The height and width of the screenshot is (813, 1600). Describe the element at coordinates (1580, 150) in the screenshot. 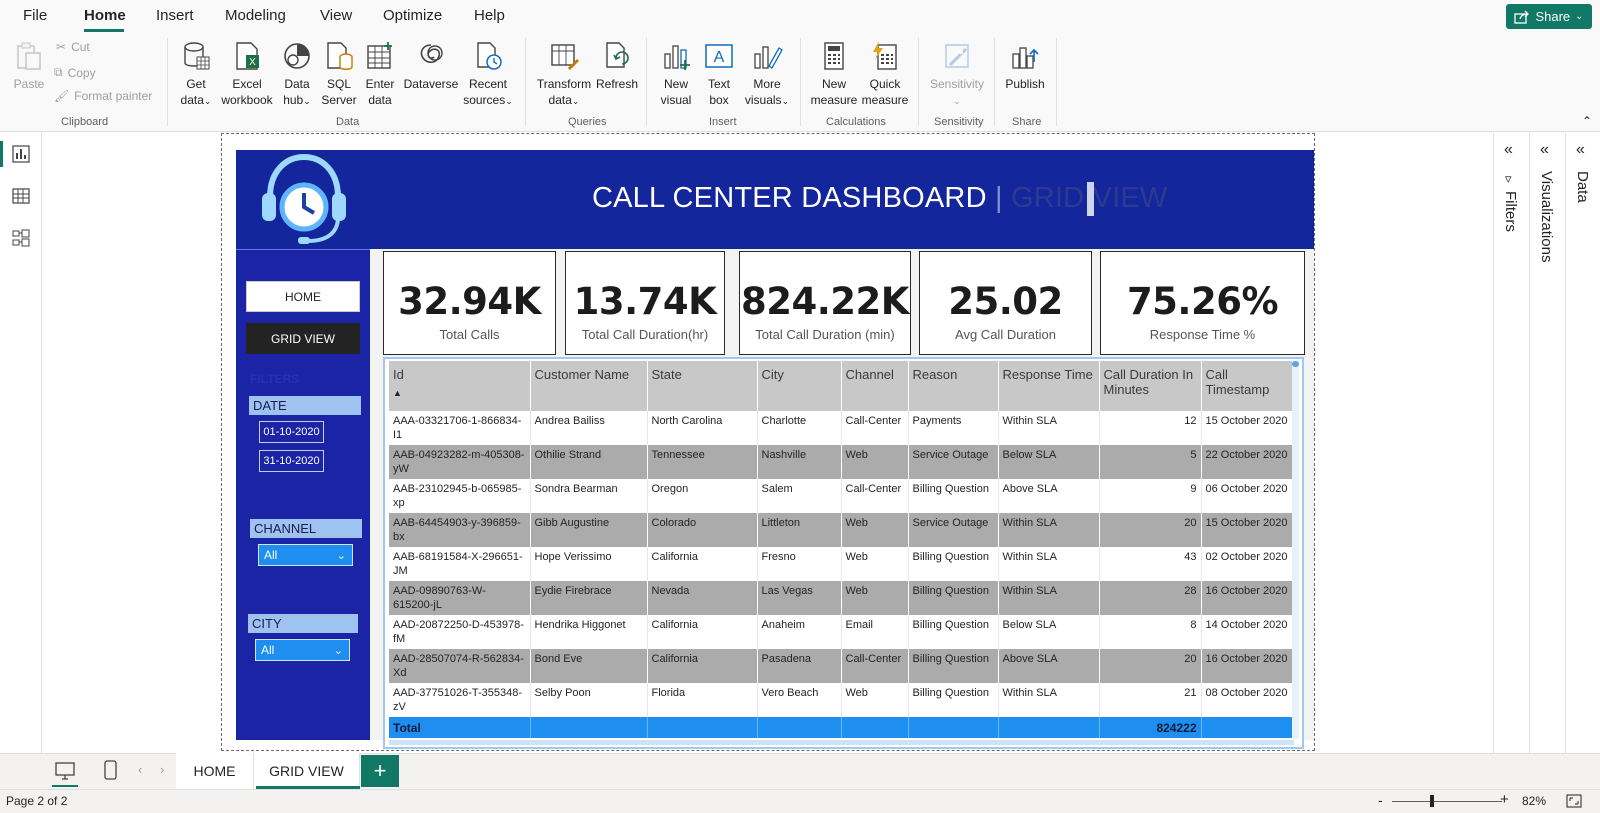

I see `expand-data-icon: «` at that location.